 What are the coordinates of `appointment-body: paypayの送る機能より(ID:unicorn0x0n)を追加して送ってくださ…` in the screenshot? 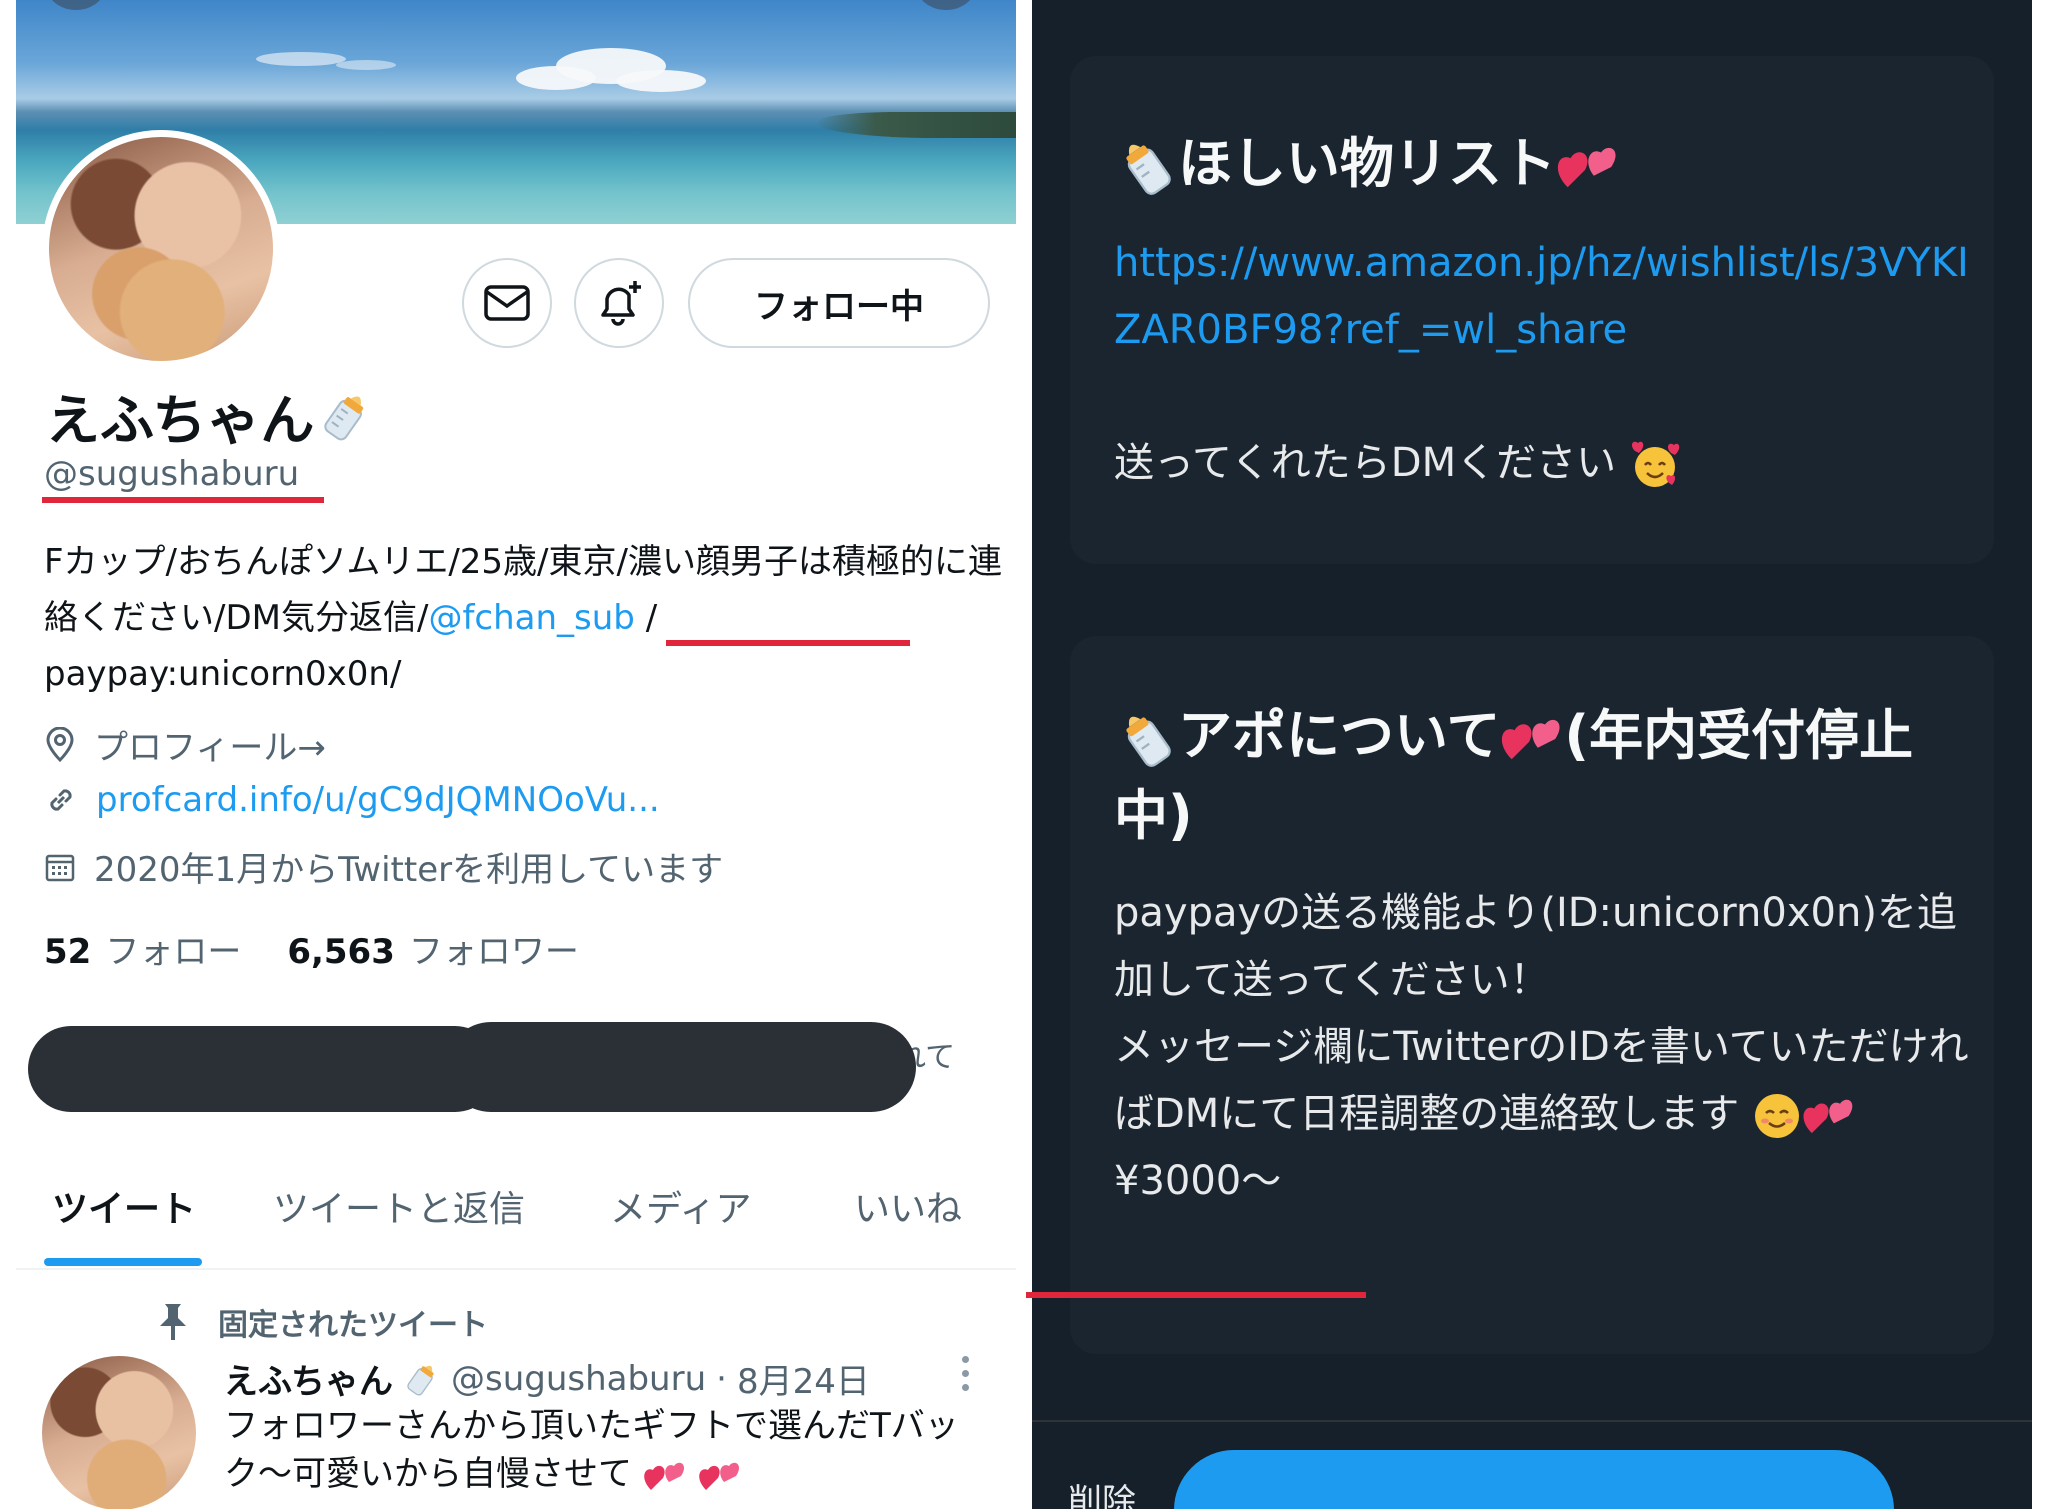 It's located at (1544, 1047).